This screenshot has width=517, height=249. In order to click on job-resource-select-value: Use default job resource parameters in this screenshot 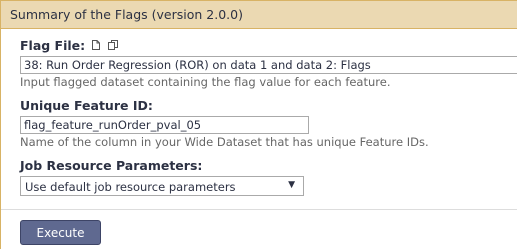, I will do `click(130, 187)`.